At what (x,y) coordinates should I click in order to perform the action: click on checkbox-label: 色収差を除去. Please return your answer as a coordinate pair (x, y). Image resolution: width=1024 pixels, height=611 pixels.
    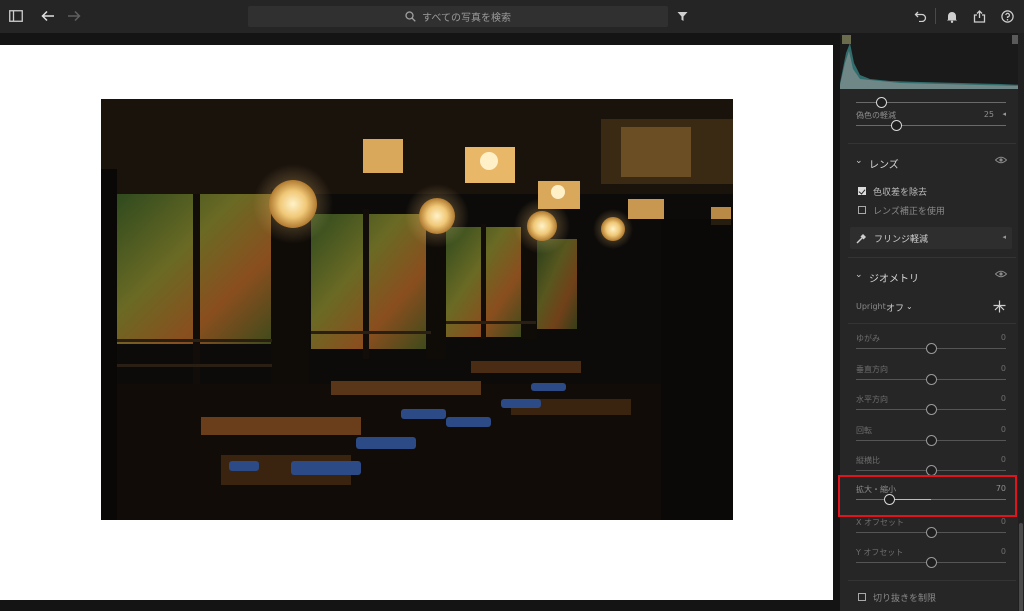
    Looking at the image, I should click on (900, 192).